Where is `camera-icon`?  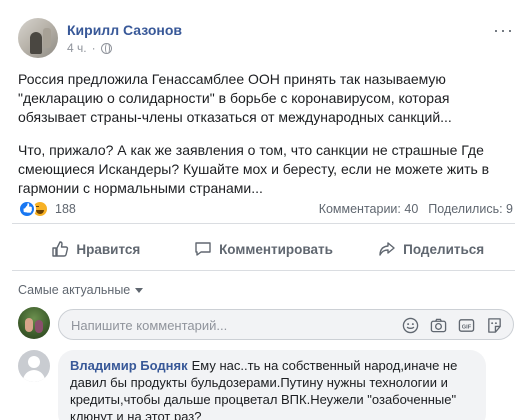
camera-icon is located at coordinates (438, 325).